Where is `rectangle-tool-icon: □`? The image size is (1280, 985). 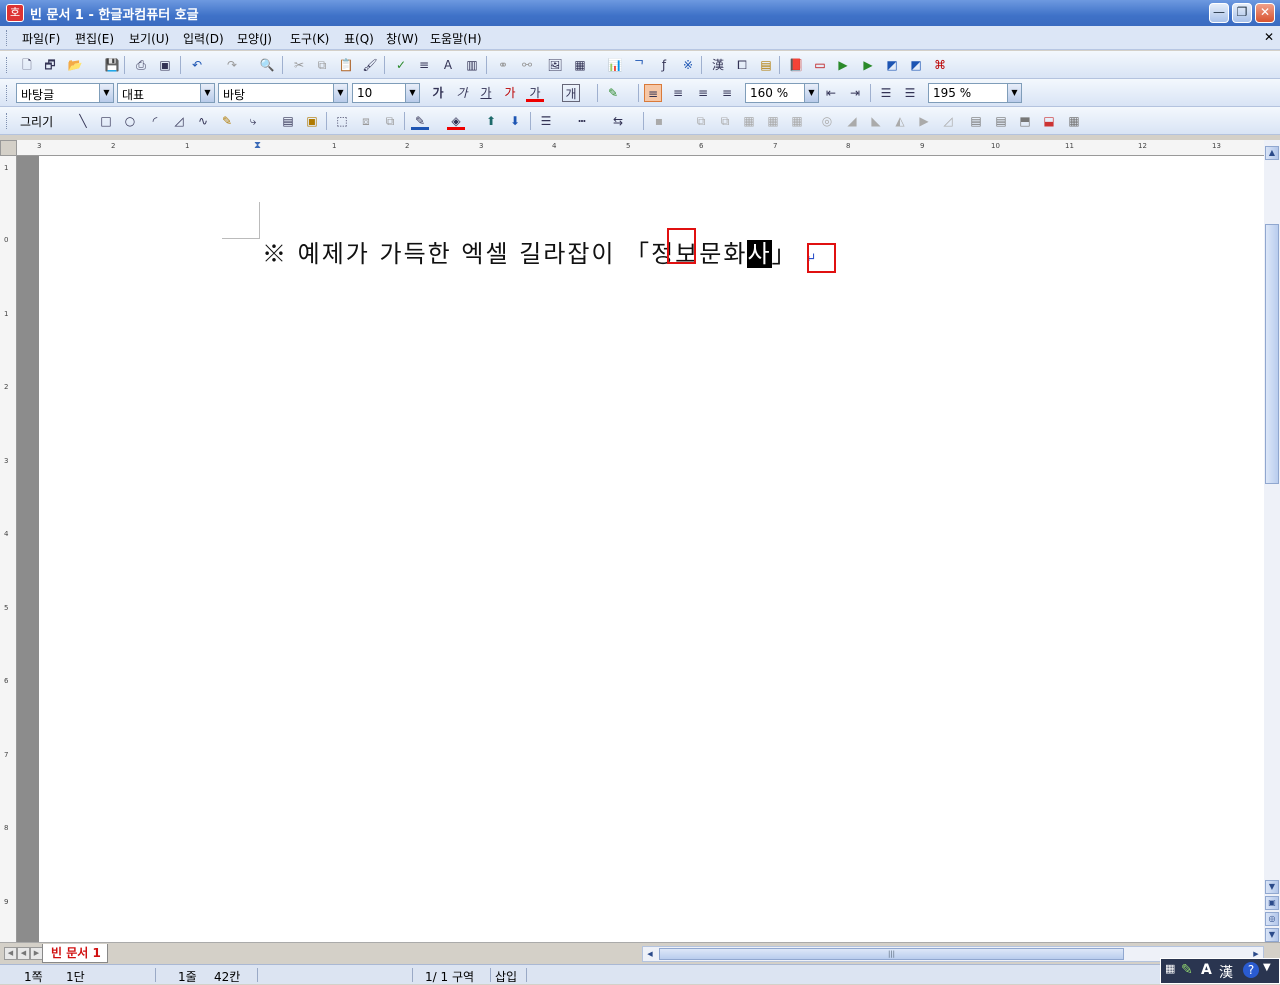
rectangle-tool-icon: □ is located at coordinates (106, 121).